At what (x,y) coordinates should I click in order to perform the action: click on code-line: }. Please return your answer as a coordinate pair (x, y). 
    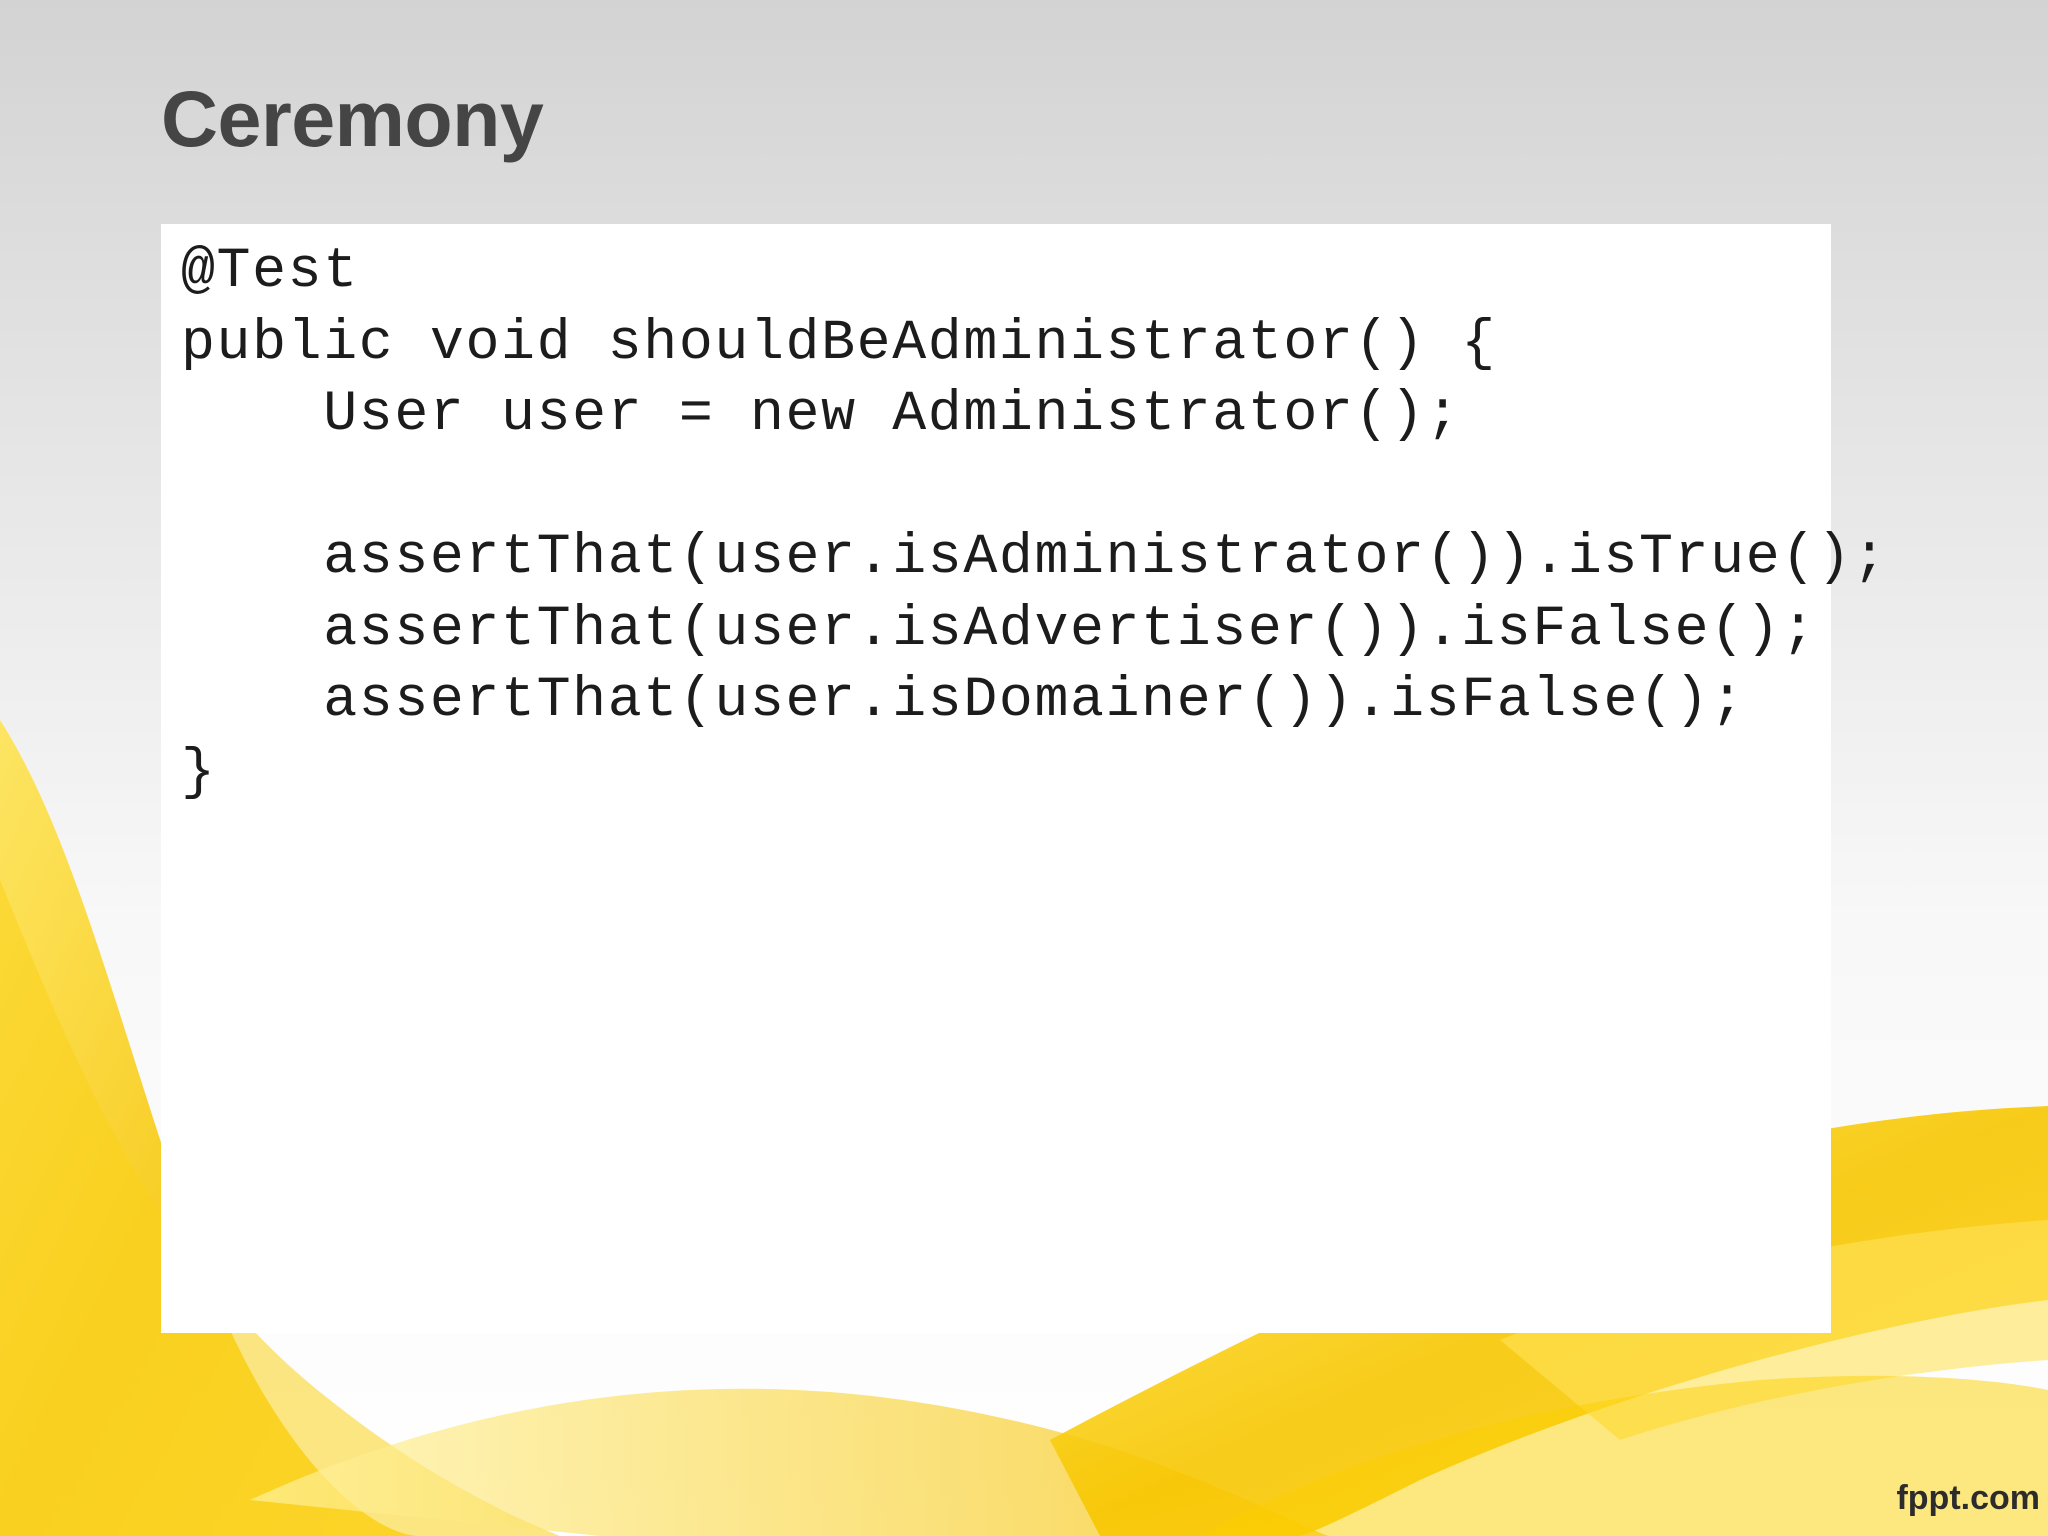
    Looking at the image, I should click on (199, 771).